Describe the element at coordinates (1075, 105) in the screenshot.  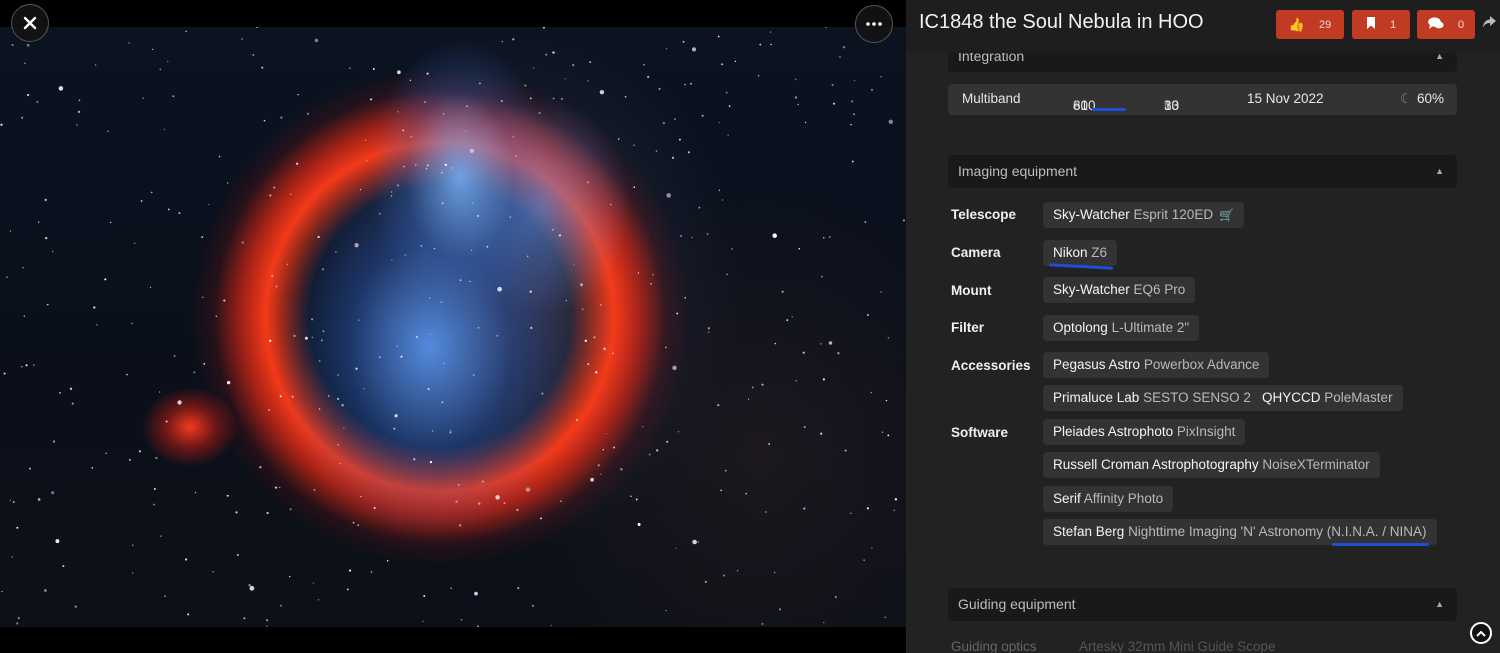
I see `exposure-unit: ″` at that location.